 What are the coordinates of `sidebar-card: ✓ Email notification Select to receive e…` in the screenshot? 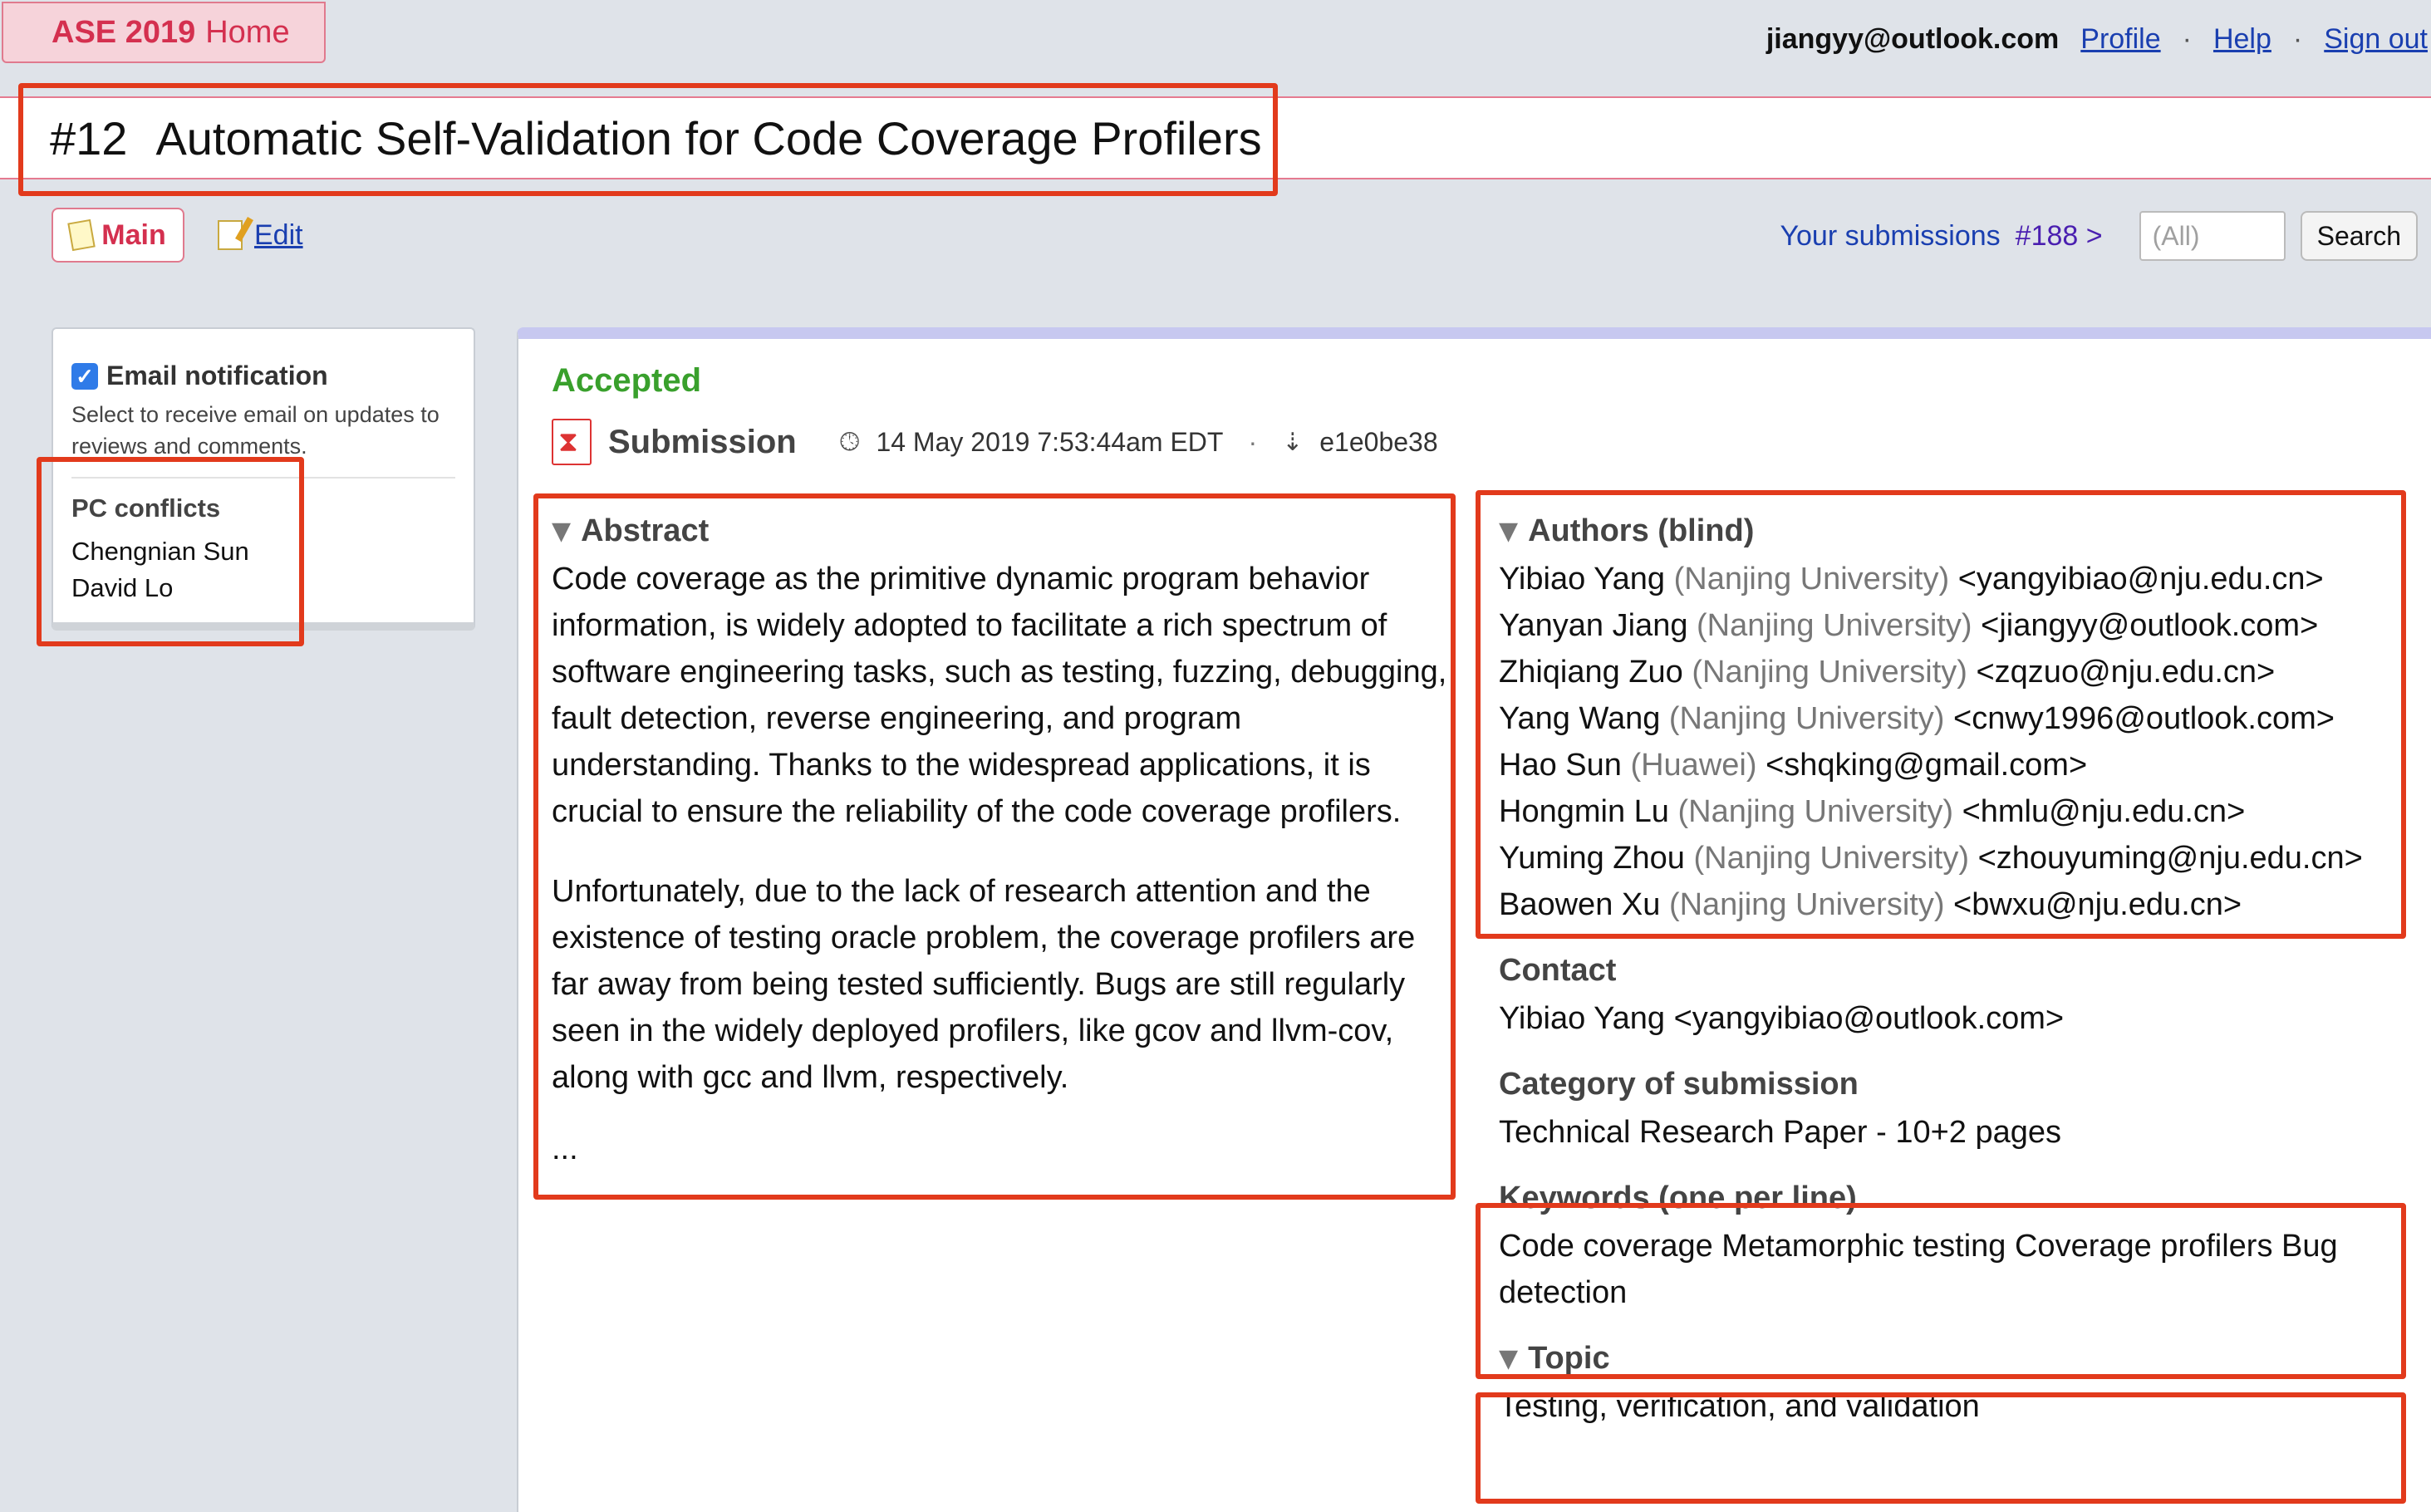 It's located at (263, 479).